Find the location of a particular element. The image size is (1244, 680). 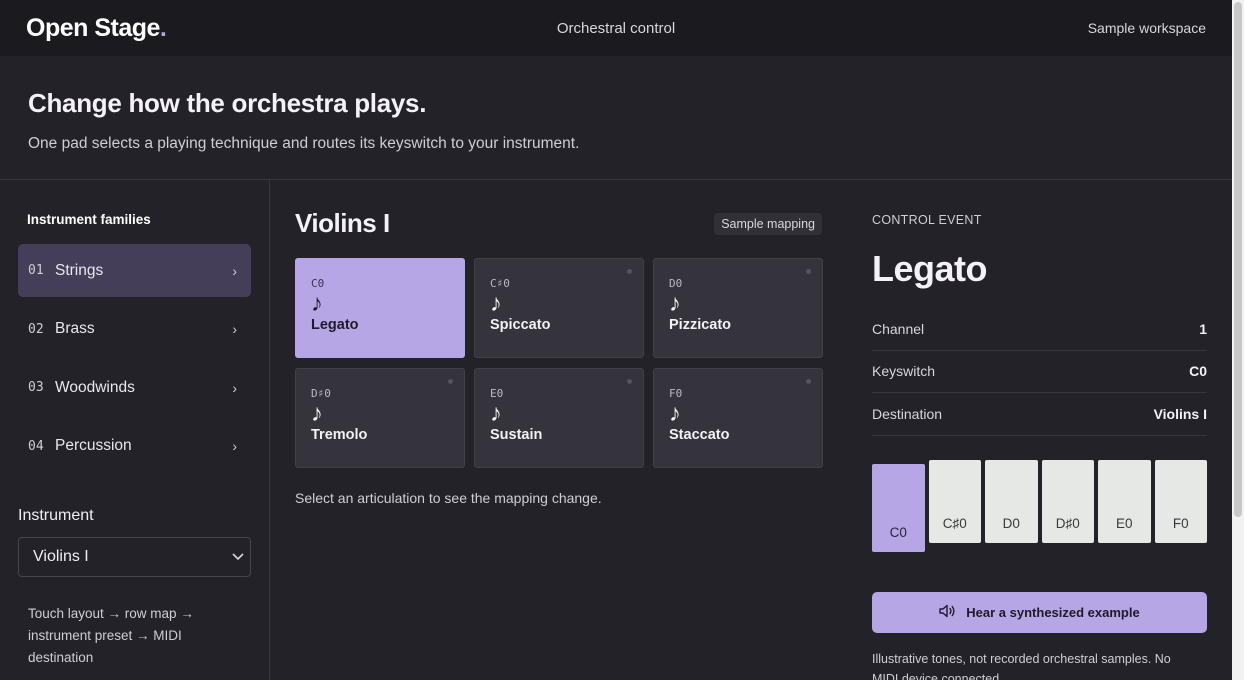

scrollbar-thumb is located at coordinates (1238, 259).